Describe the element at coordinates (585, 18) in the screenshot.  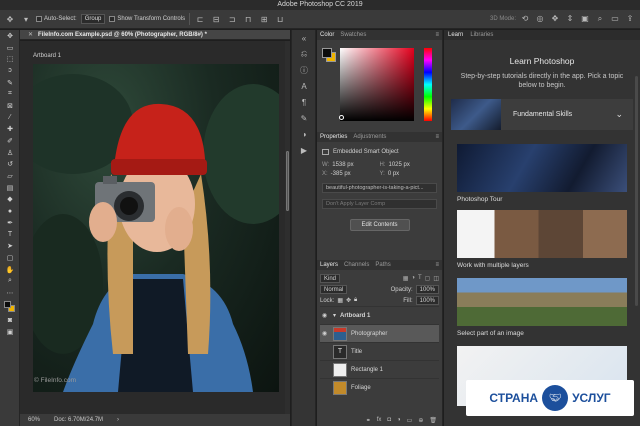
I see `3d-scale-icon: ▣` at that location.